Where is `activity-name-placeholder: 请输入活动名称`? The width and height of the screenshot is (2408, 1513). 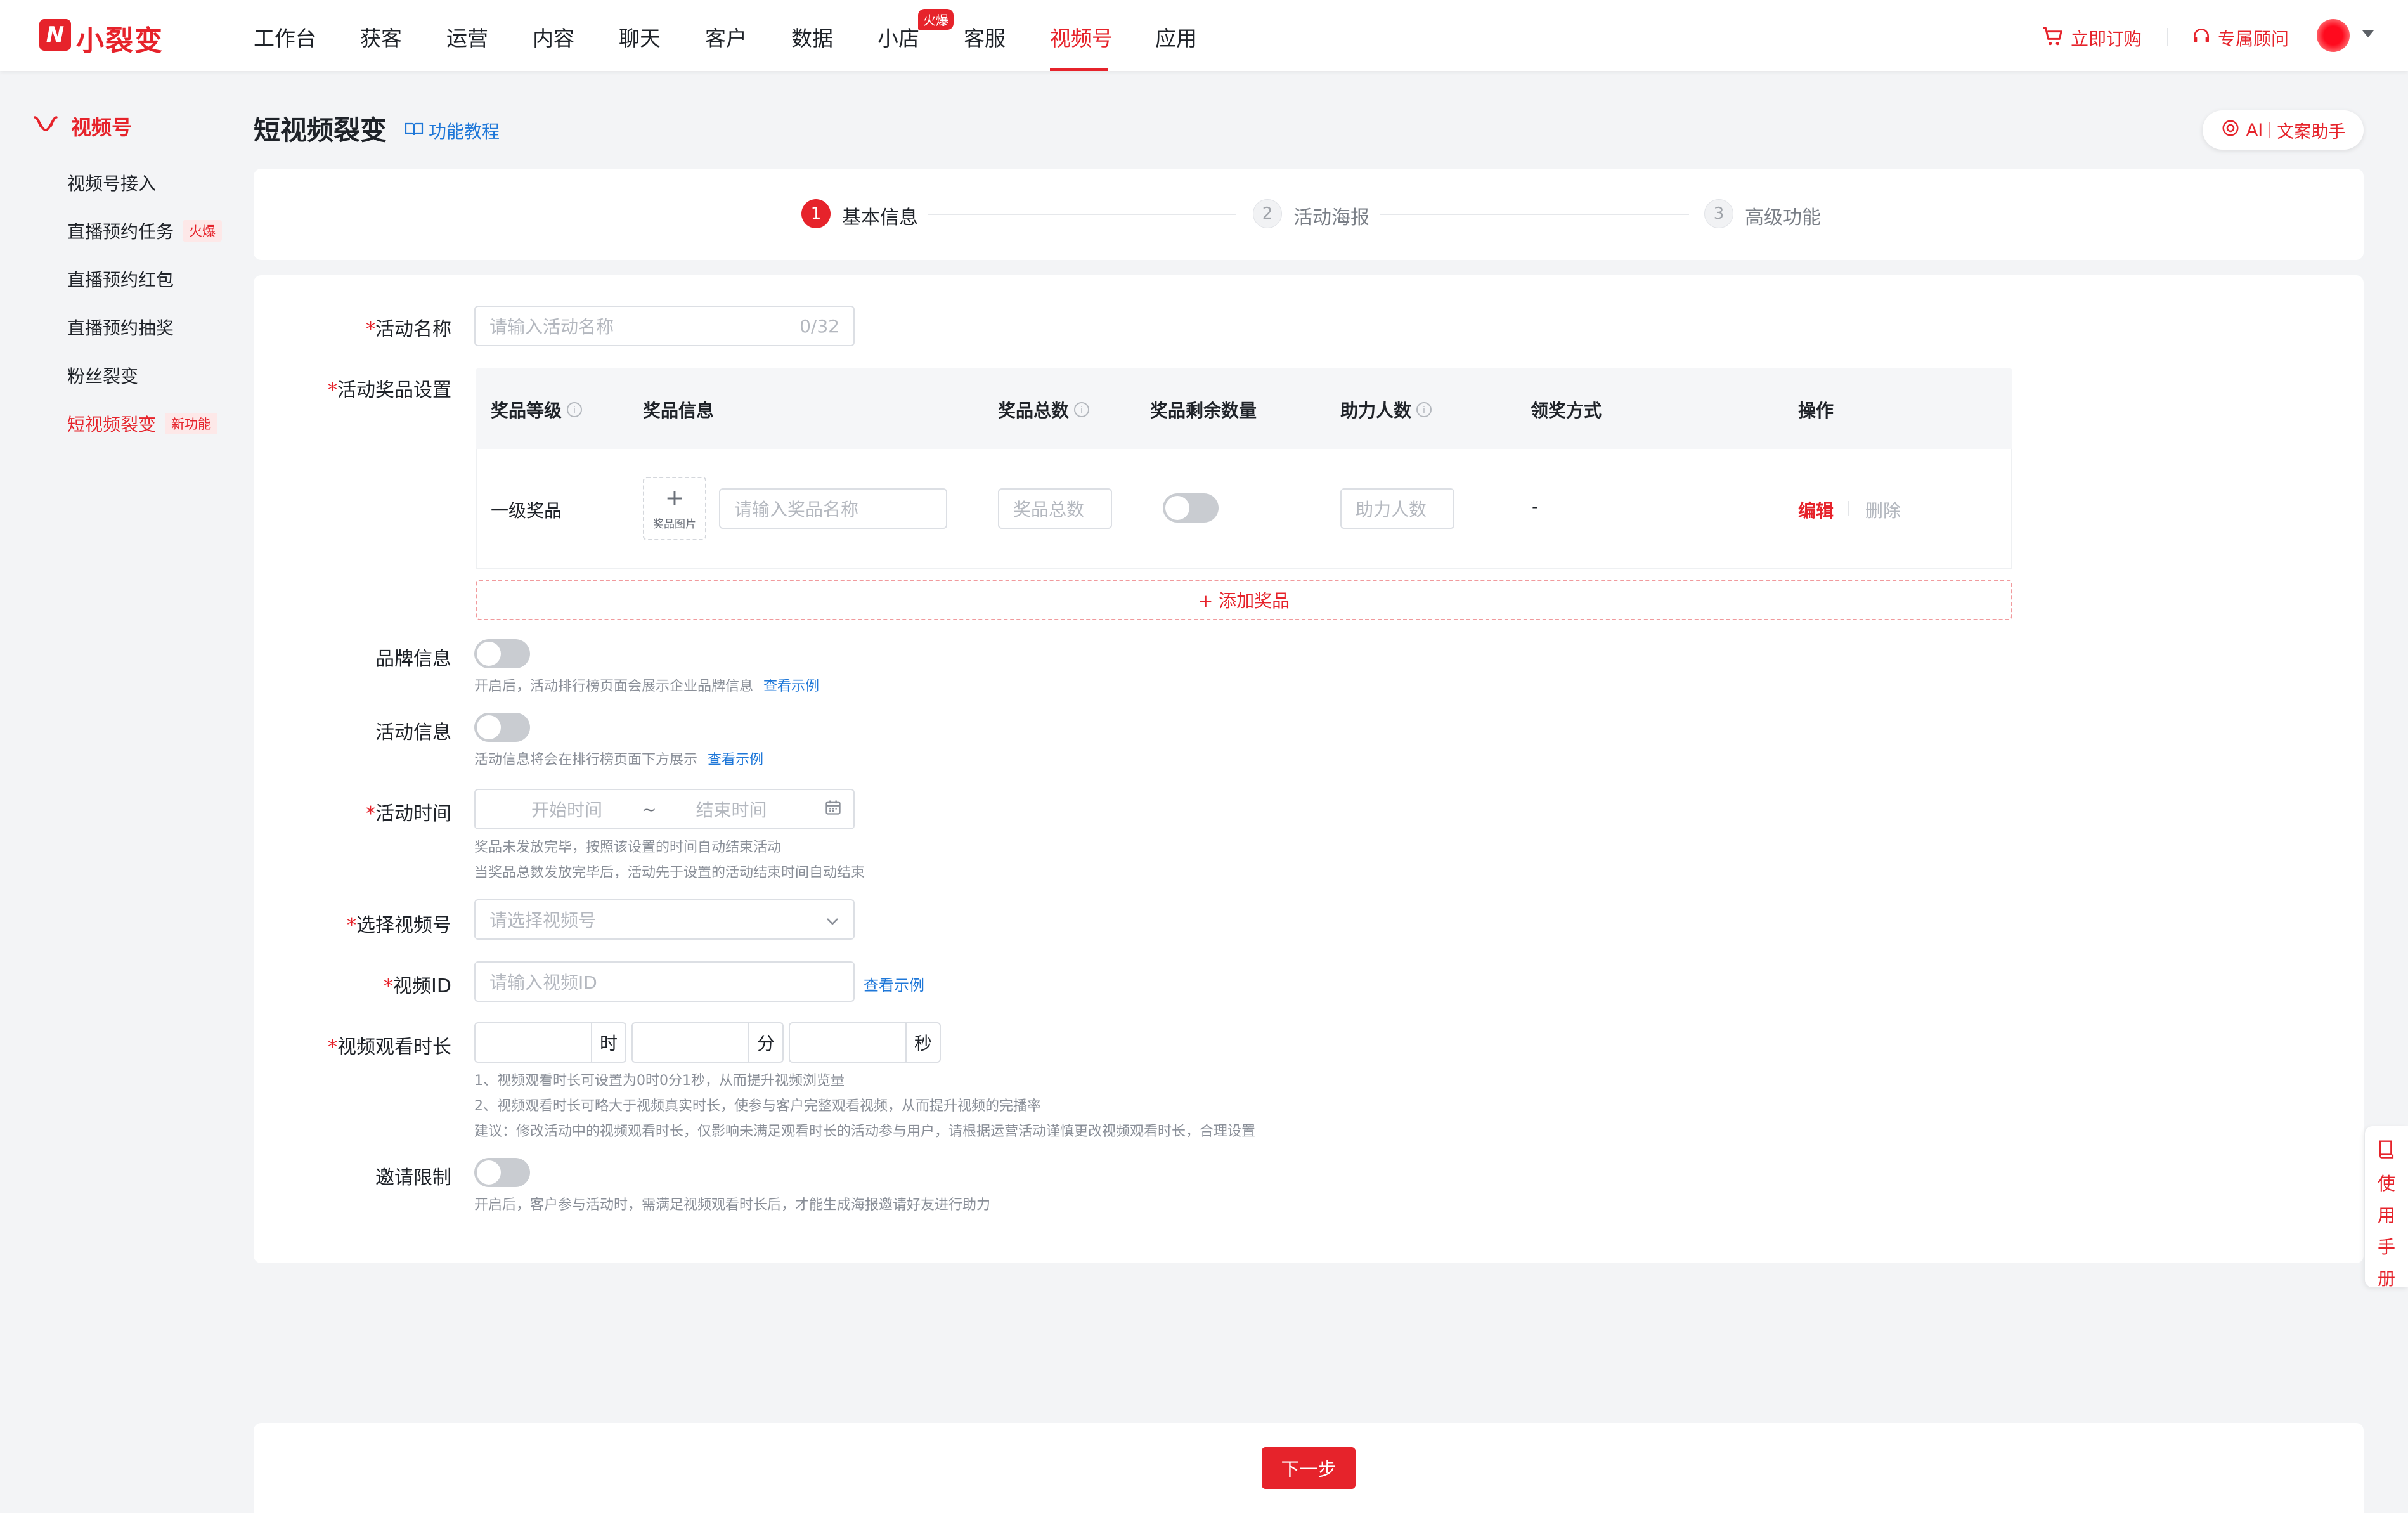
activity-name-placeholder: 请输入活动名称 is located at coordinates (551, 326).